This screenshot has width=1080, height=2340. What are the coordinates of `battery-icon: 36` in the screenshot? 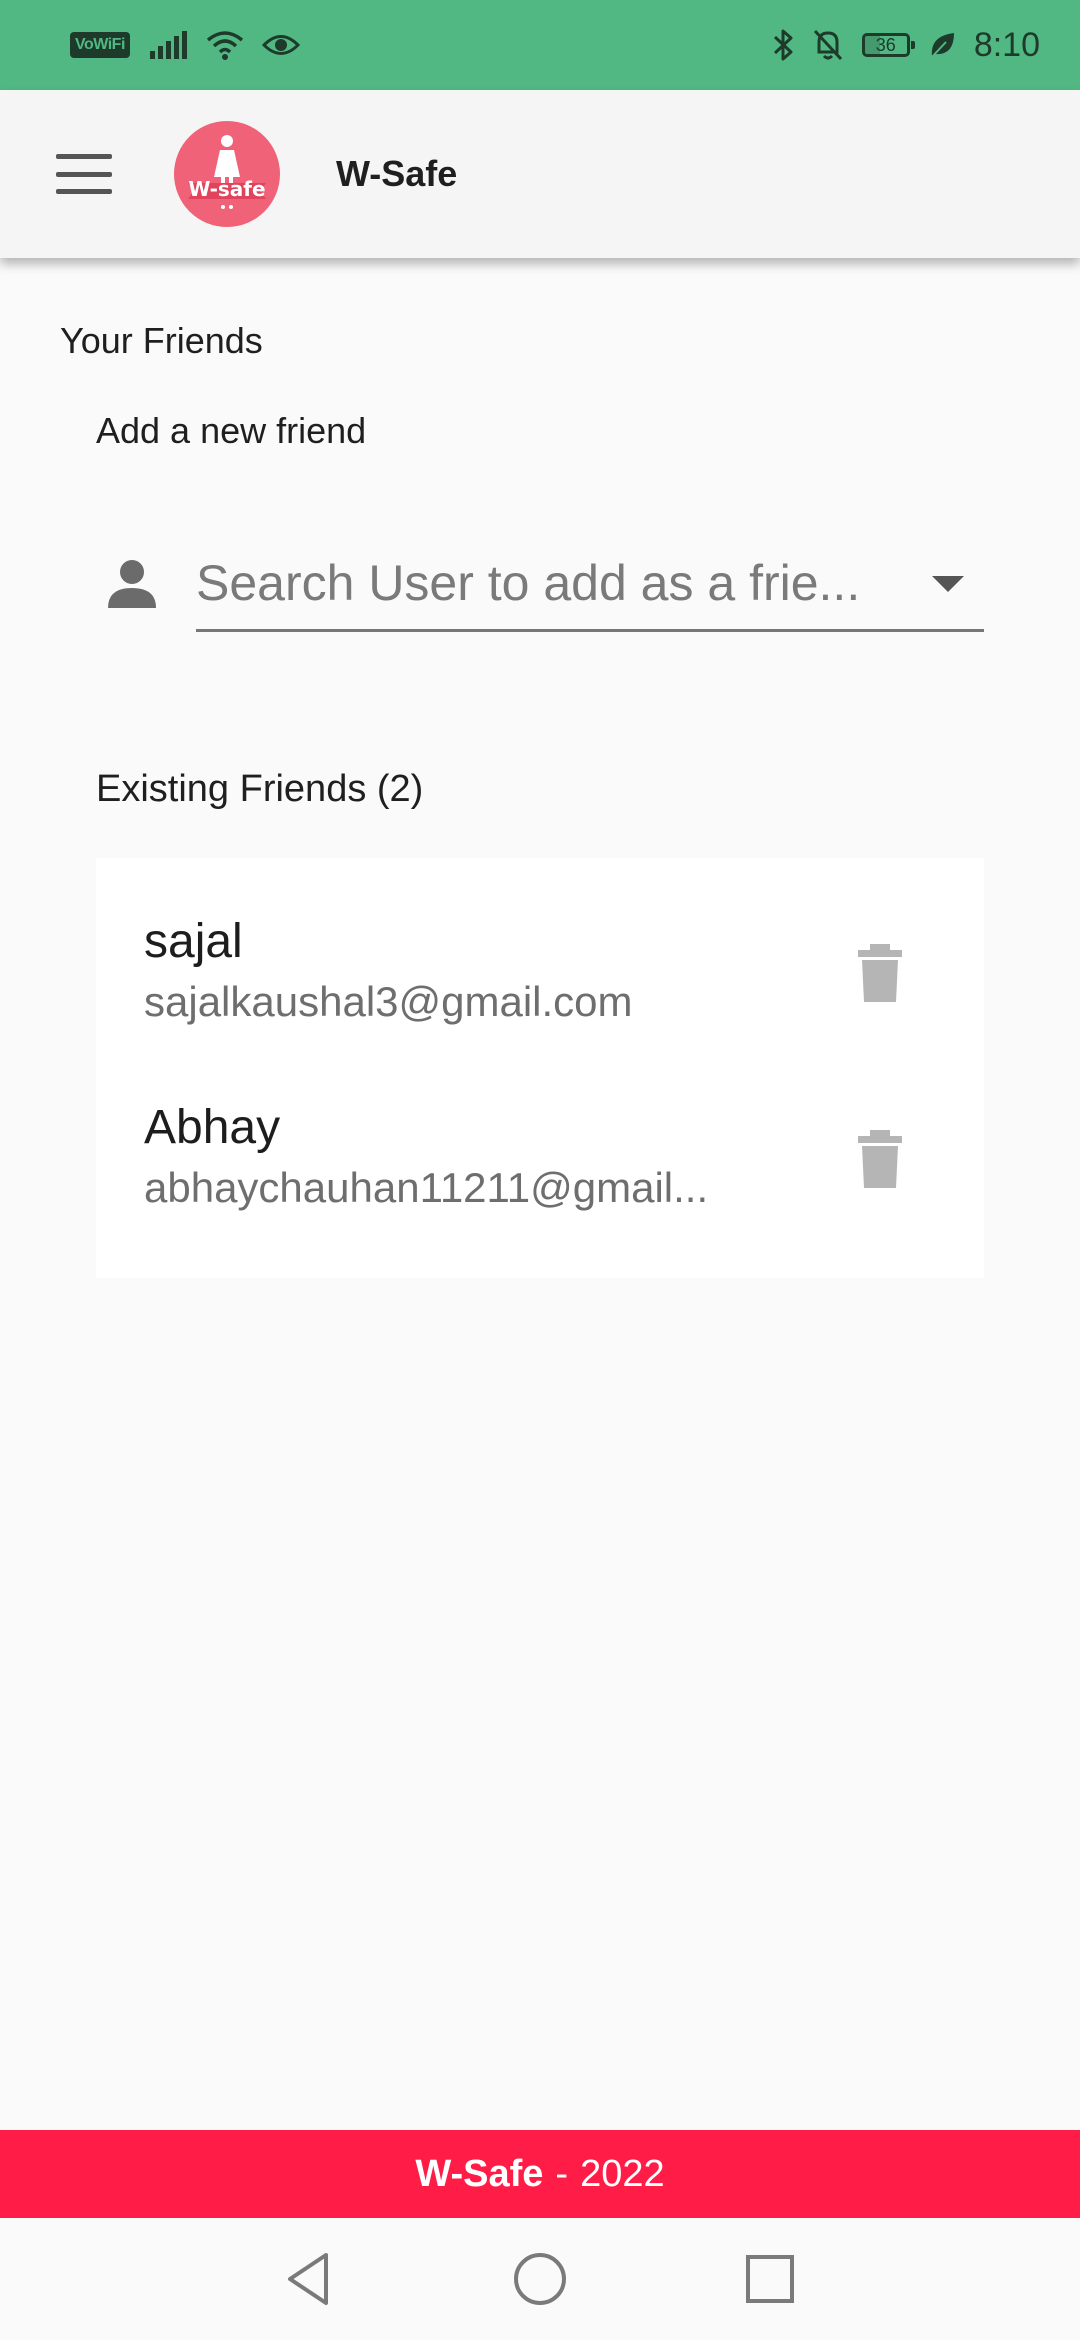 It's located at (888, 45).